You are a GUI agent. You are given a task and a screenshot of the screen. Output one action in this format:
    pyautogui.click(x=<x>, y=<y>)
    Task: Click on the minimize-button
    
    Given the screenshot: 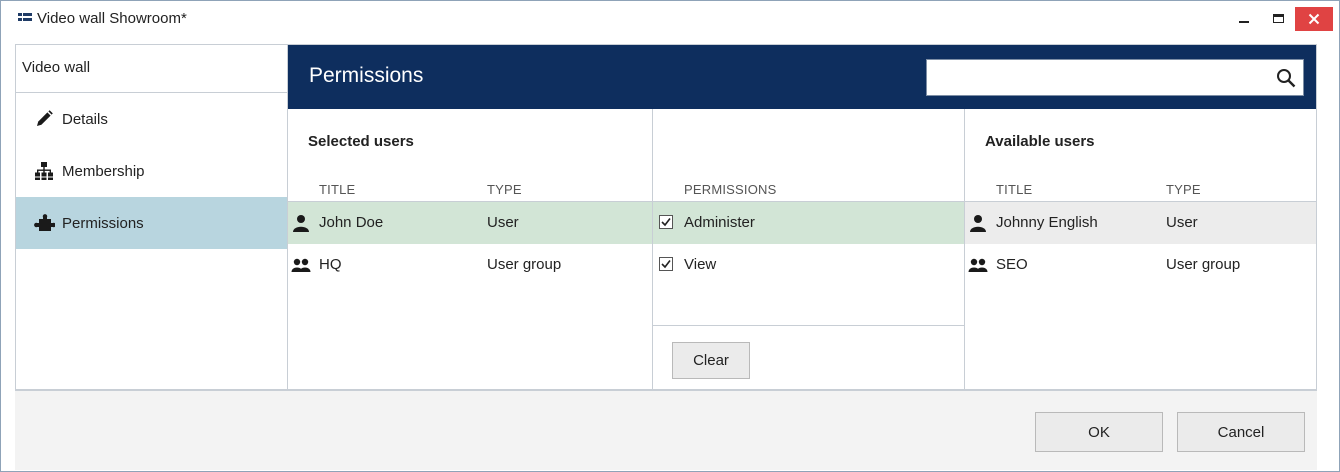 What is the action you would take?
    pyautogui.click(x=1244, y=18)
    